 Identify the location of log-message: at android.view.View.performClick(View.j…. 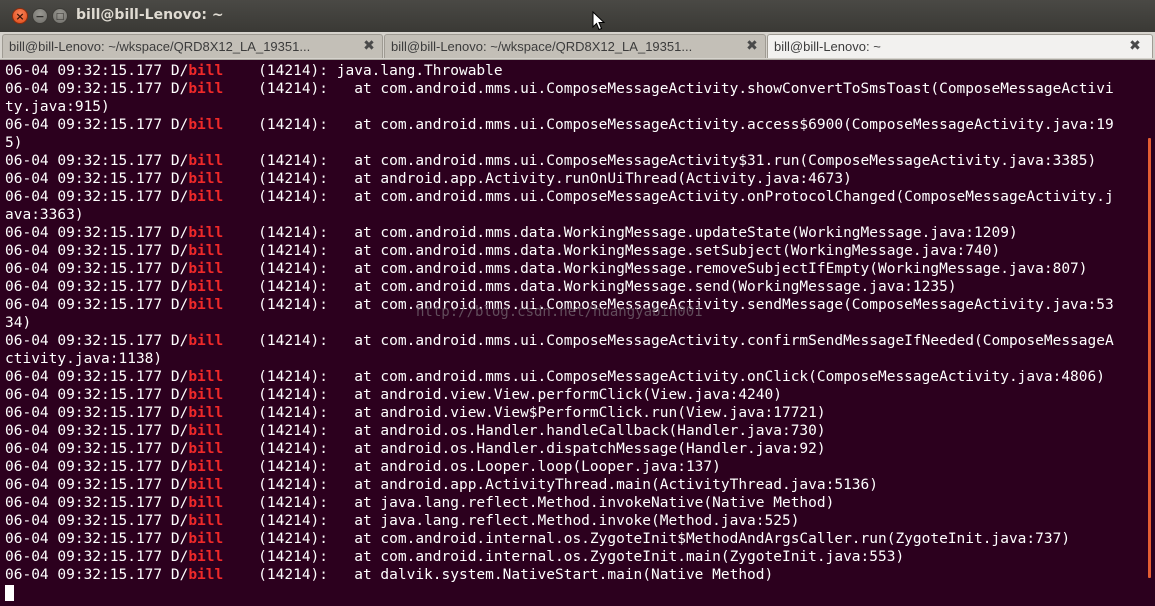
(559, 395).